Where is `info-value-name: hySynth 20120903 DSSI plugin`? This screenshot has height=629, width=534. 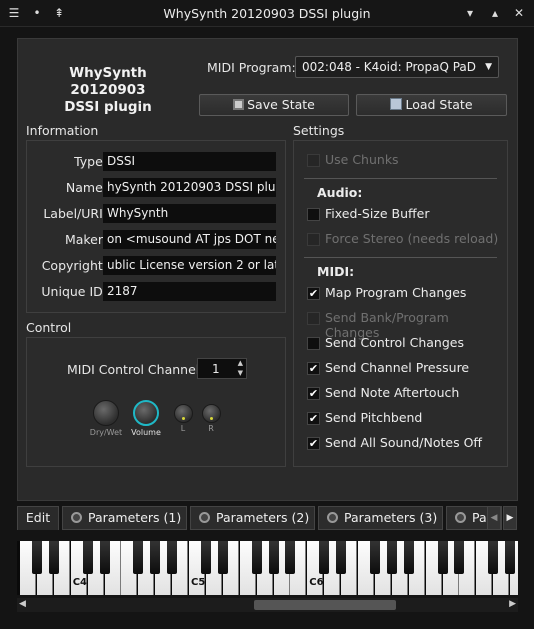 info-value-name: hySynth 20120903 DSSI plugin is located at coordinates (189, 187).